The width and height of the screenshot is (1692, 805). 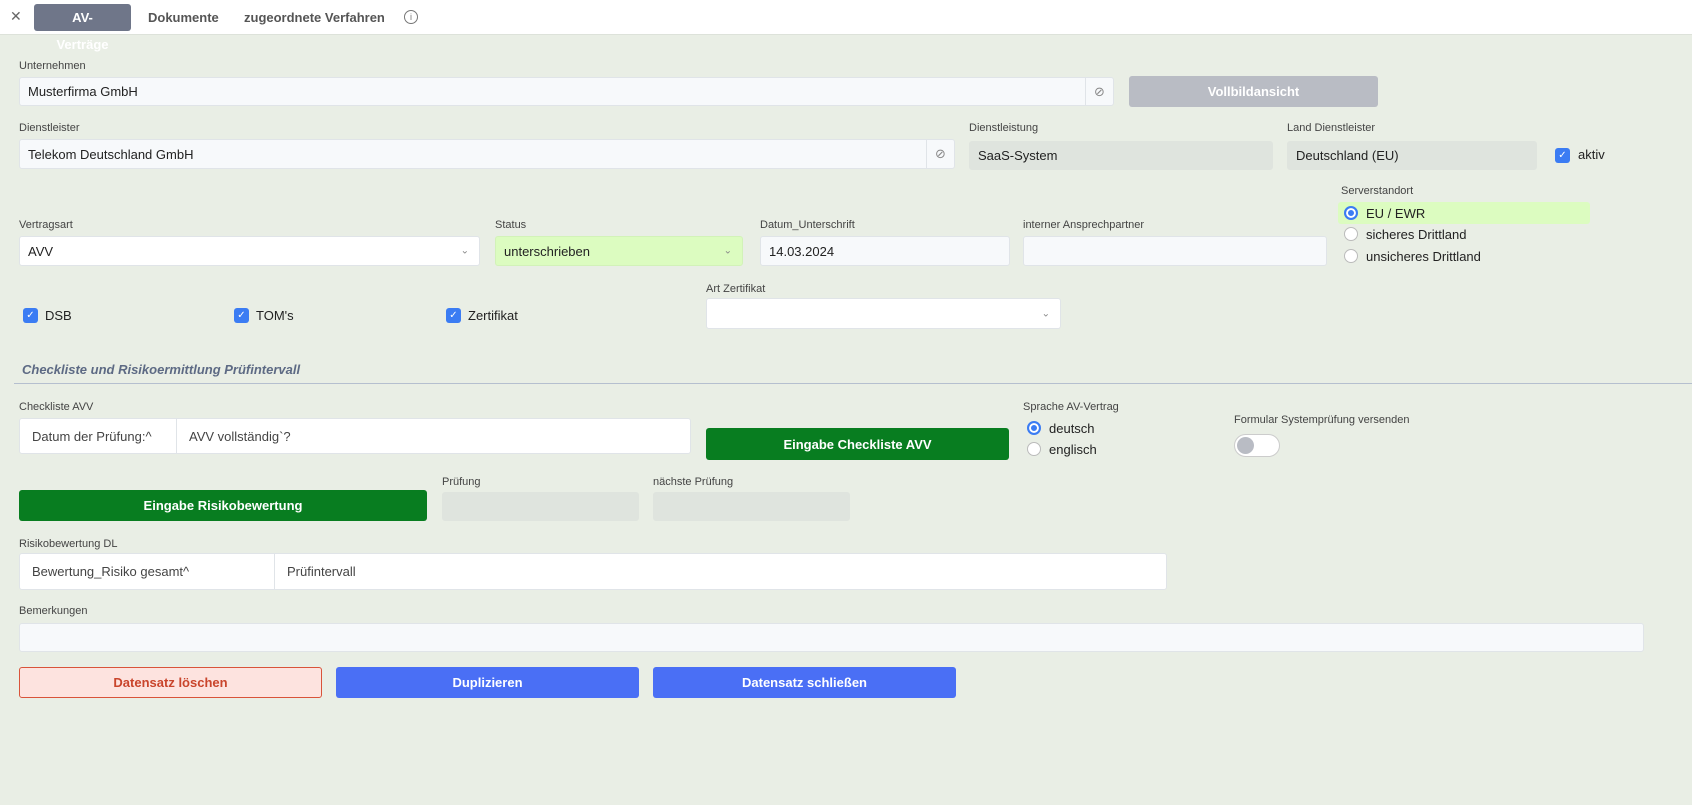 I want to click on land-field: Deutschland (EU), so click(x=1412, y=155).